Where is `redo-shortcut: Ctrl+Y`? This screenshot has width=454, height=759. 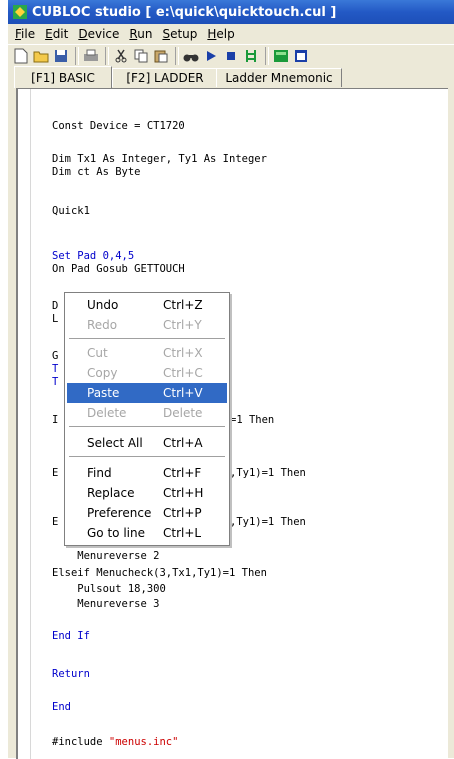 redo-shortcut: Ctrl+Y is located at coordinates (182, 325).